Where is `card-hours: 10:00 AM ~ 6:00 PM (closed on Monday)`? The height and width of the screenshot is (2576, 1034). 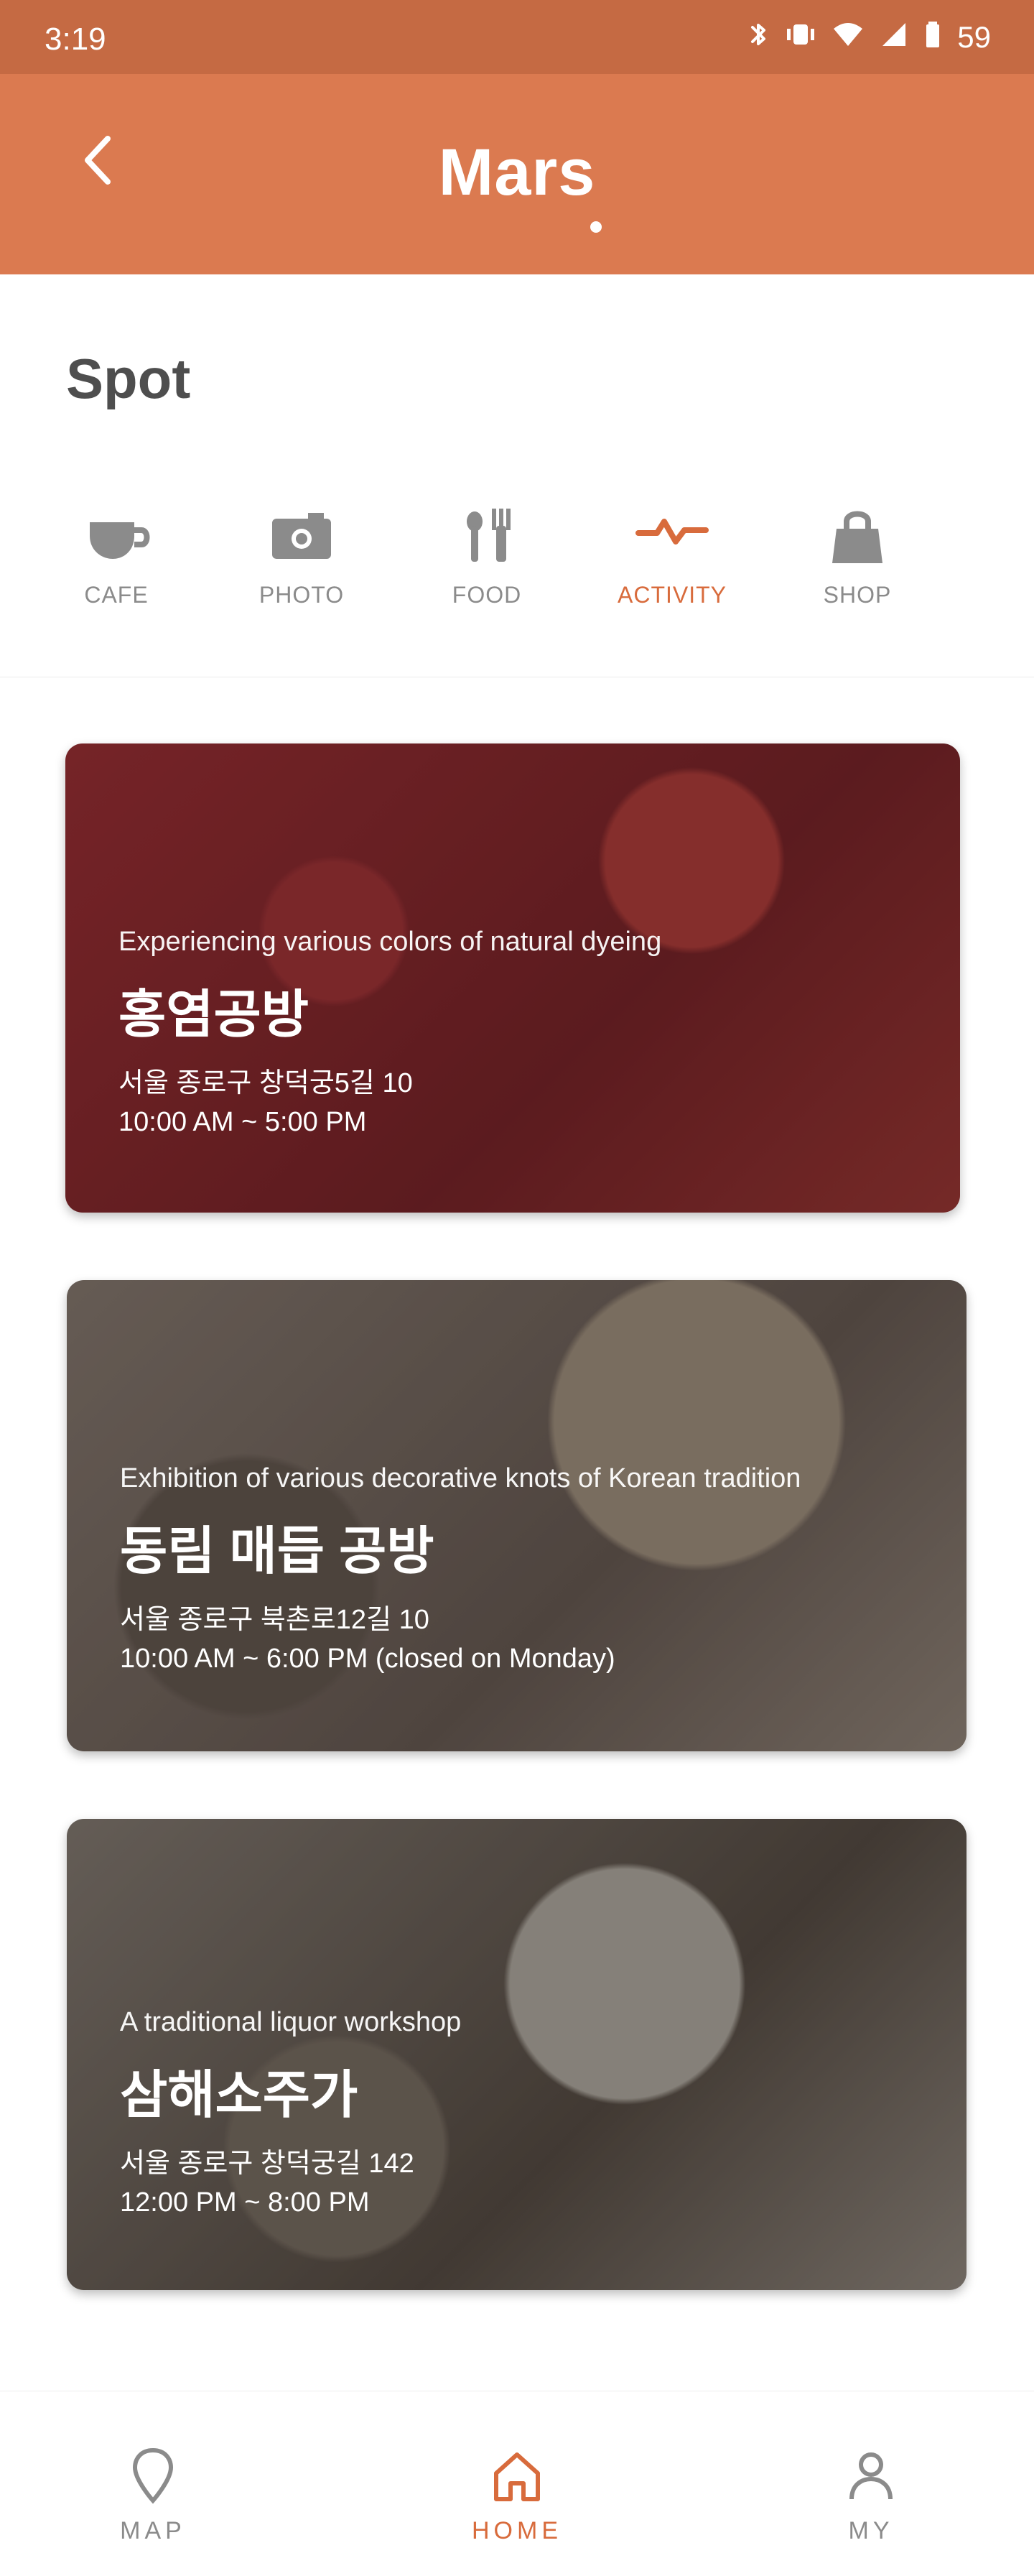
card-hours: 10:00 AM ~ 6:00 PM (closed on Monday) is located at coordinates (367, 1659).